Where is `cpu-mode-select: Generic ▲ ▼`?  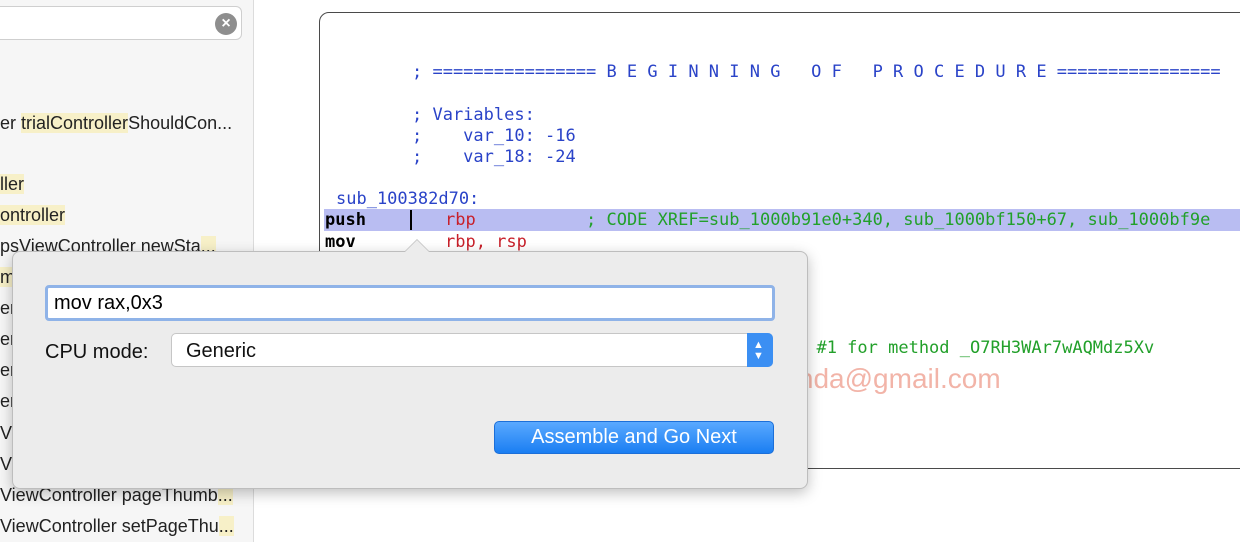
cpu-mode-select: Generic ▲ ▼ is located at coordinates (472, 350).